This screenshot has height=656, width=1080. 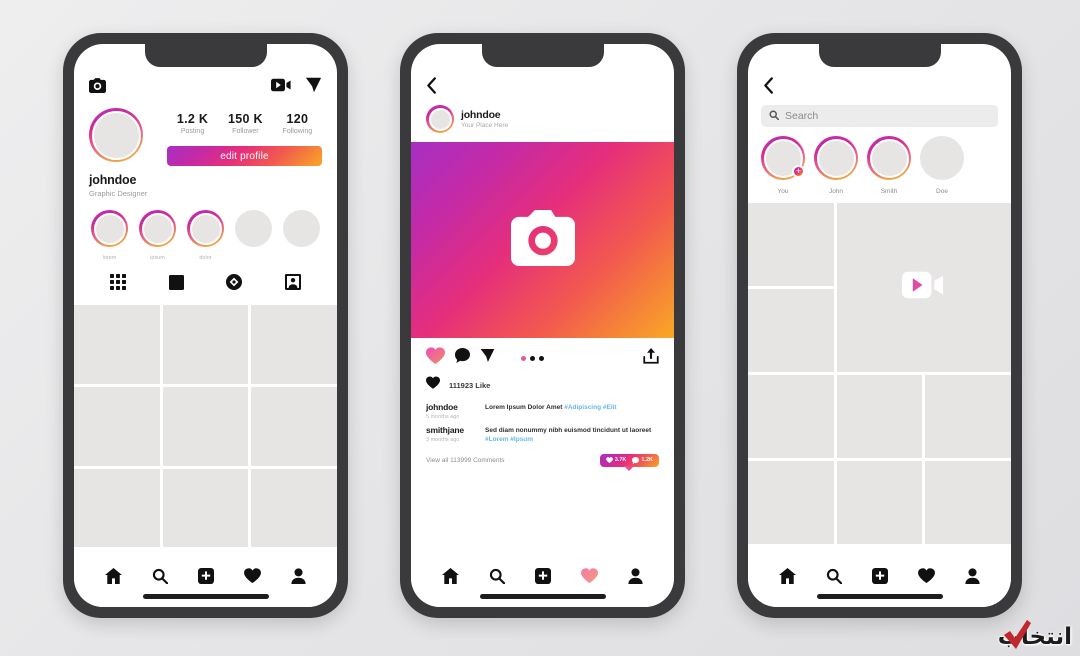 What do you see at coordinates (879, 596) in the screenshot?
I see `home-indicator` at bounding box center [879, 596].